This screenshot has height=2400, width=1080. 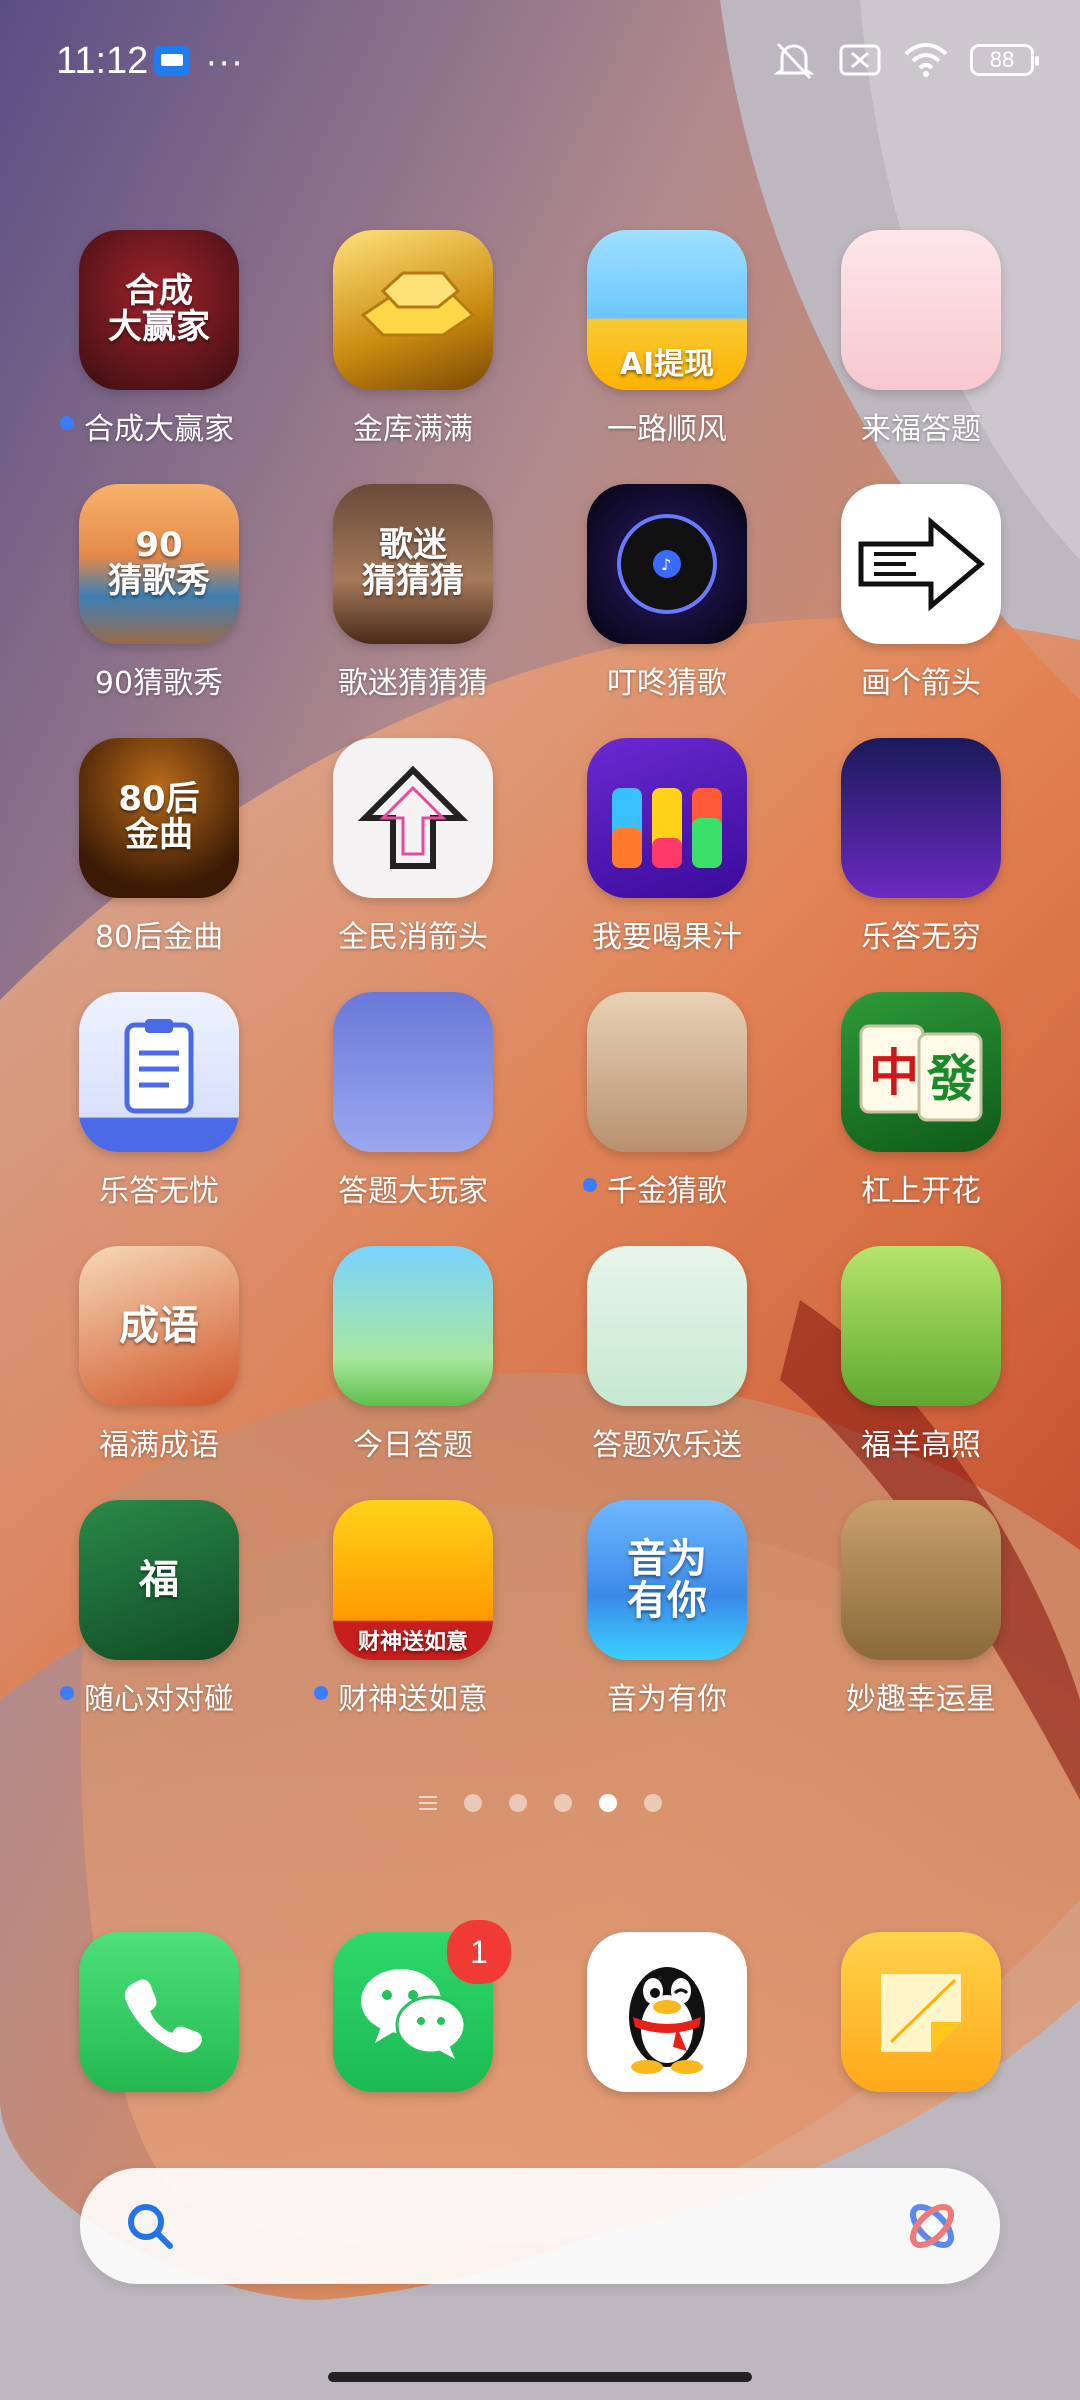 I want to click on app-23: 妙趣幸运星, so click(x=921, y=1627).